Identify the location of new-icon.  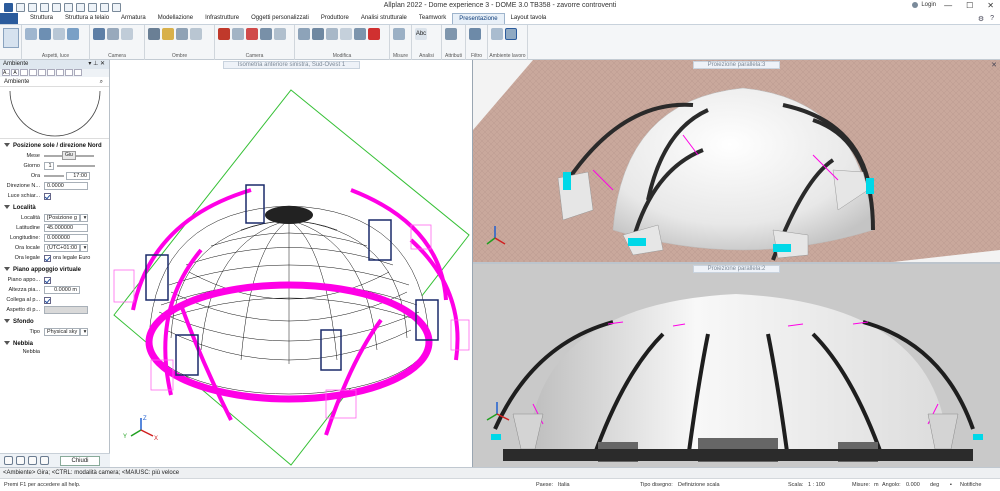
(20, 7).